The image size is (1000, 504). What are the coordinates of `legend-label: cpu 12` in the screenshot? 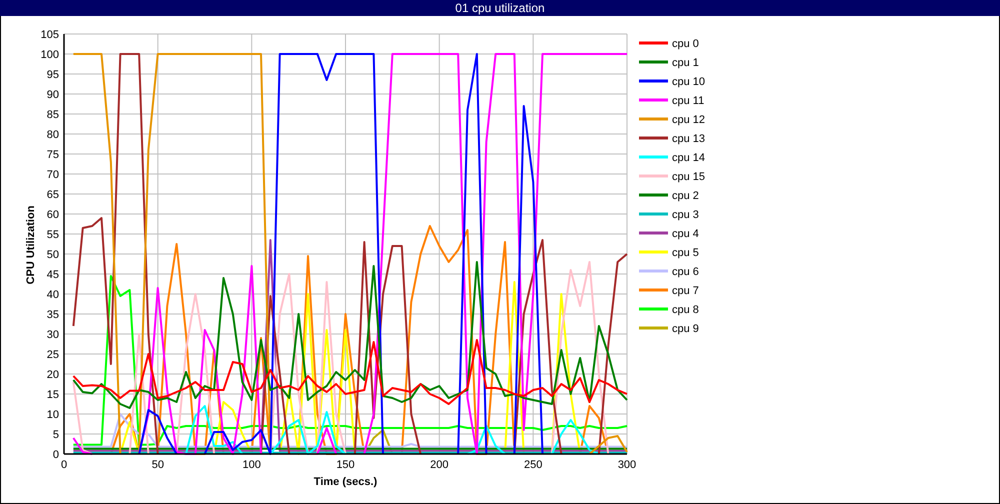 It's located at (689, 120).